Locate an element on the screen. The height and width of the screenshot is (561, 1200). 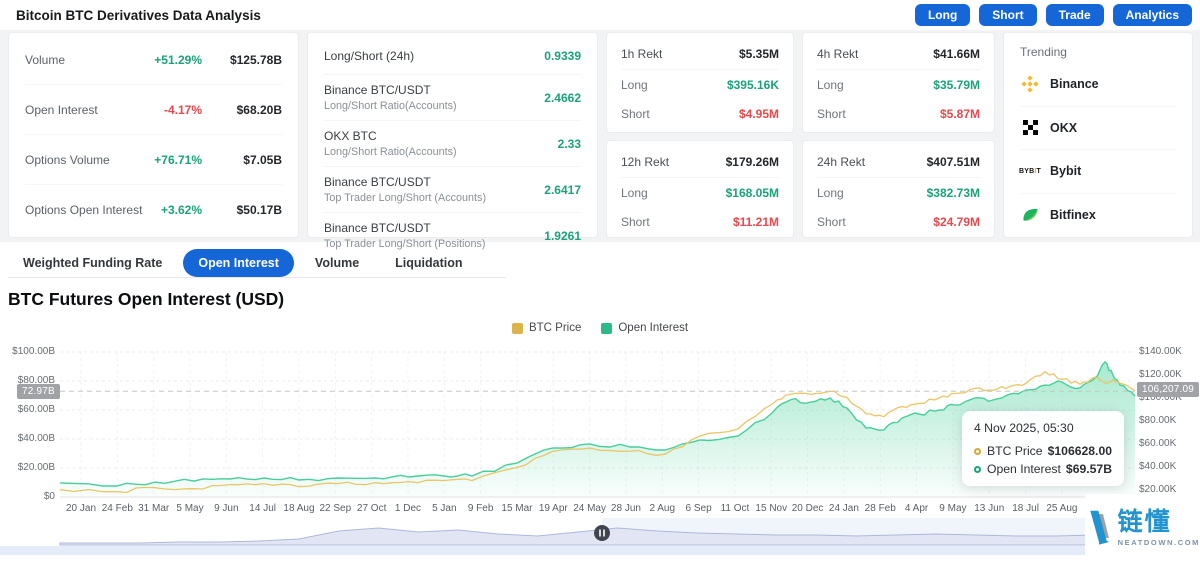
stat-row-options-volume: Options Volume +76.71% $7.05B is located at coordinates (153, 160).